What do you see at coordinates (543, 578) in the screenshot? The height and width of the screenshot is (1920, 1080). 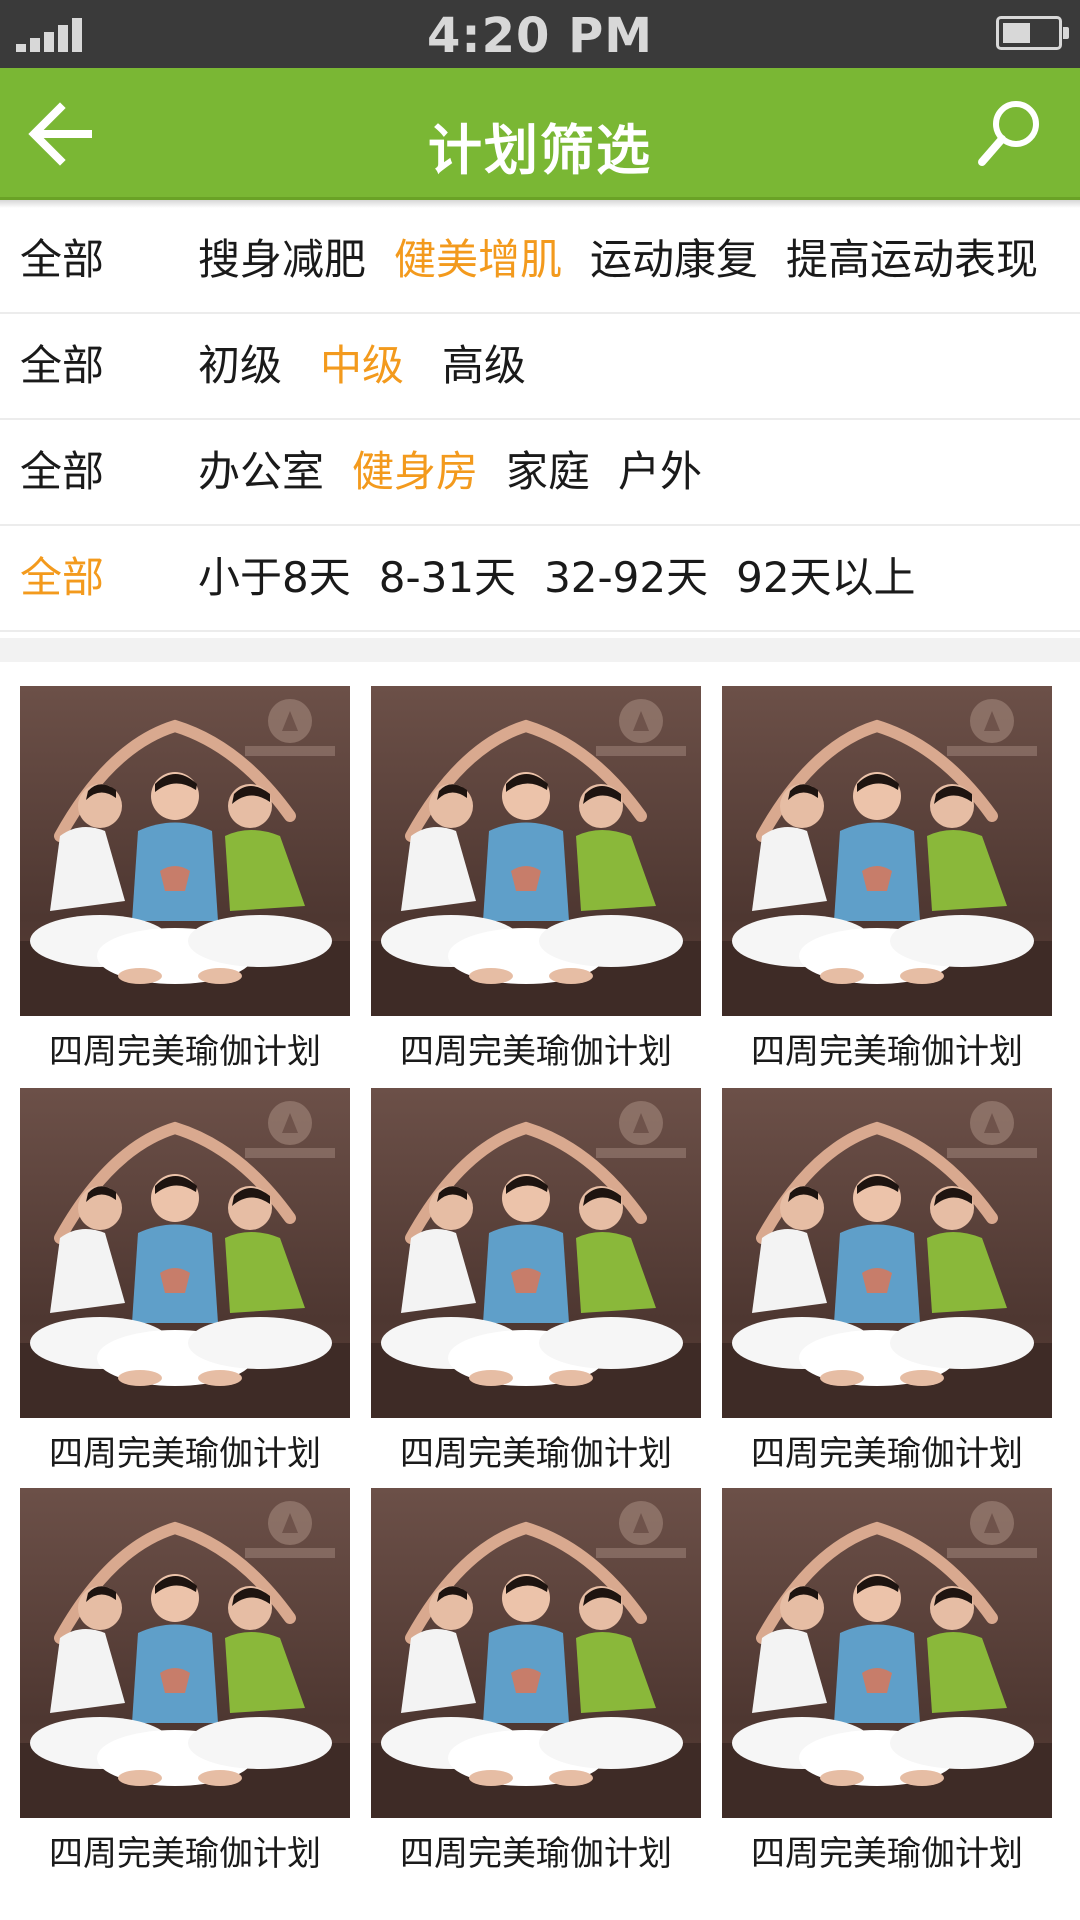 I see `filter-options: 小于8天 8-31天 32-92天 92天以上` at bounding box center [543, 578].